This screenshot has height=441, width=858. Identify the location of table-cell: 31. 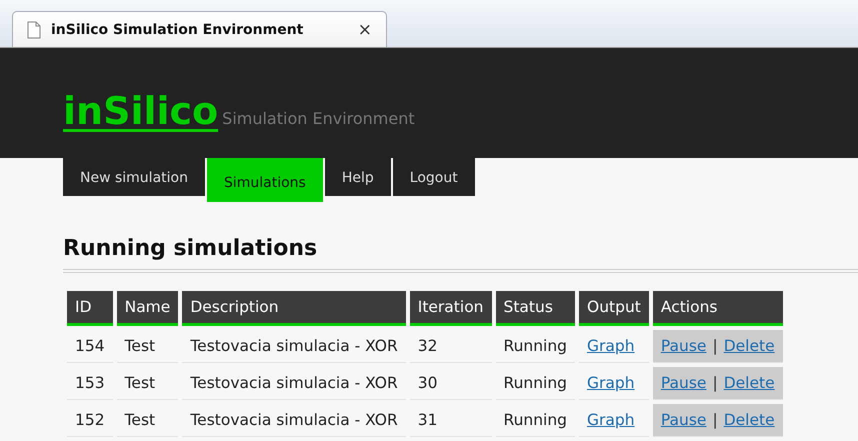
(451, 420).